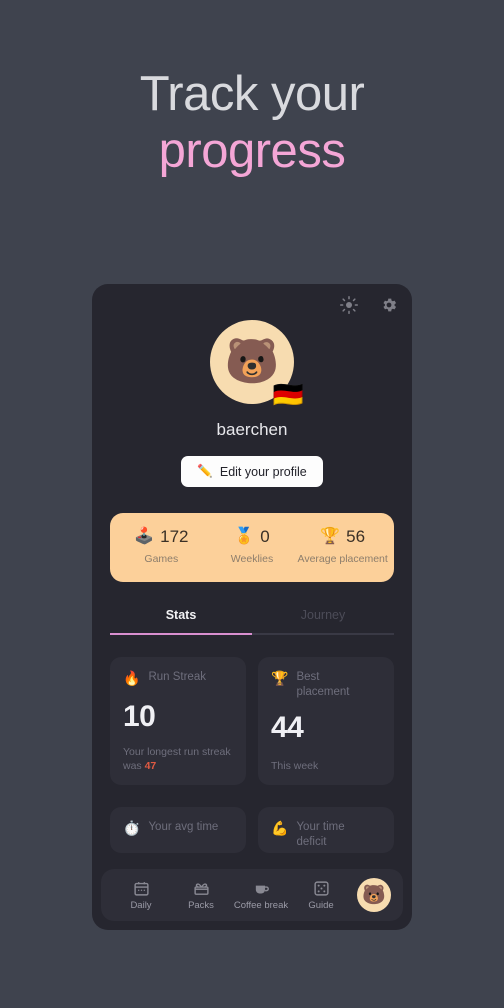 The height and width of the screenshot is (1008, 504). What do you see at coordinates (295, 765) in the screenshot?
I see `best-placement-footer: This week` at bounding box center [295, 765].